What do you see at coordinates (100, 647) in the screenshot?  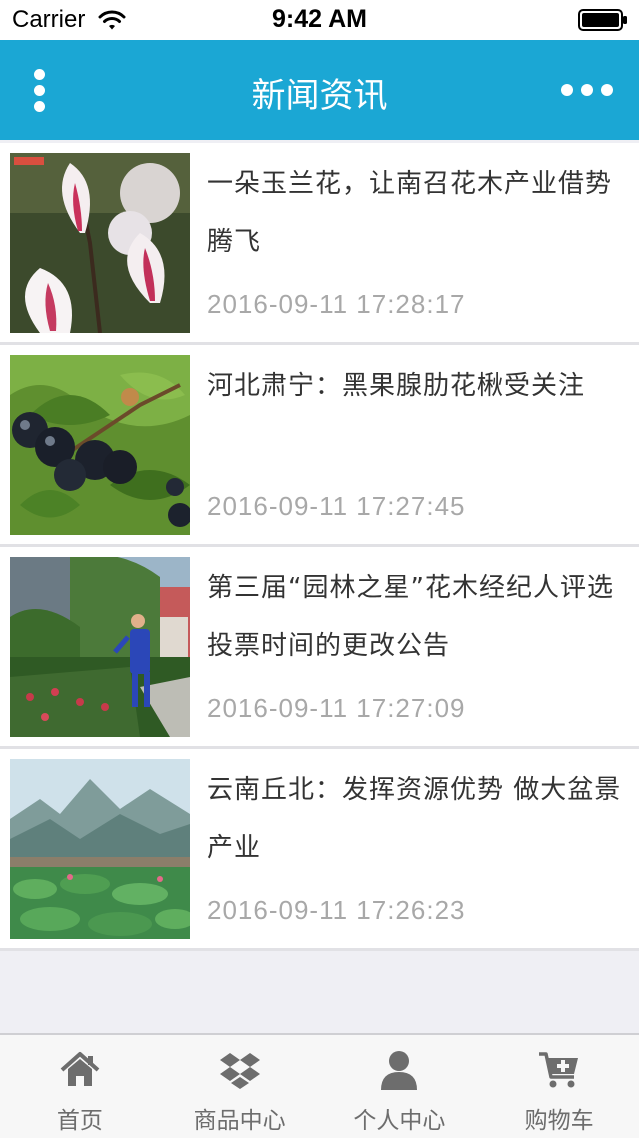 I see `news-thumbnail-garden` at bounding box center [100, 647].